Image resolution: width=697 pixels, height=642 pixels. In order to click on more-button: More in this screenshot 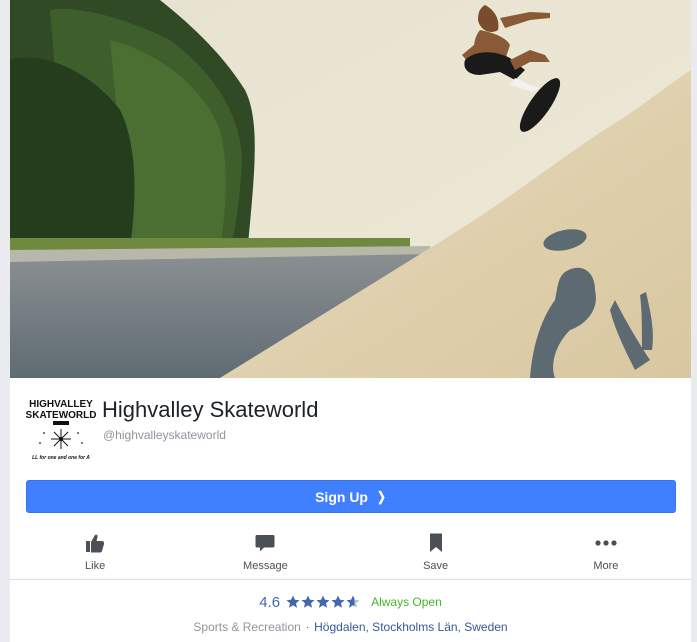, I will do `click(606, 552)`.